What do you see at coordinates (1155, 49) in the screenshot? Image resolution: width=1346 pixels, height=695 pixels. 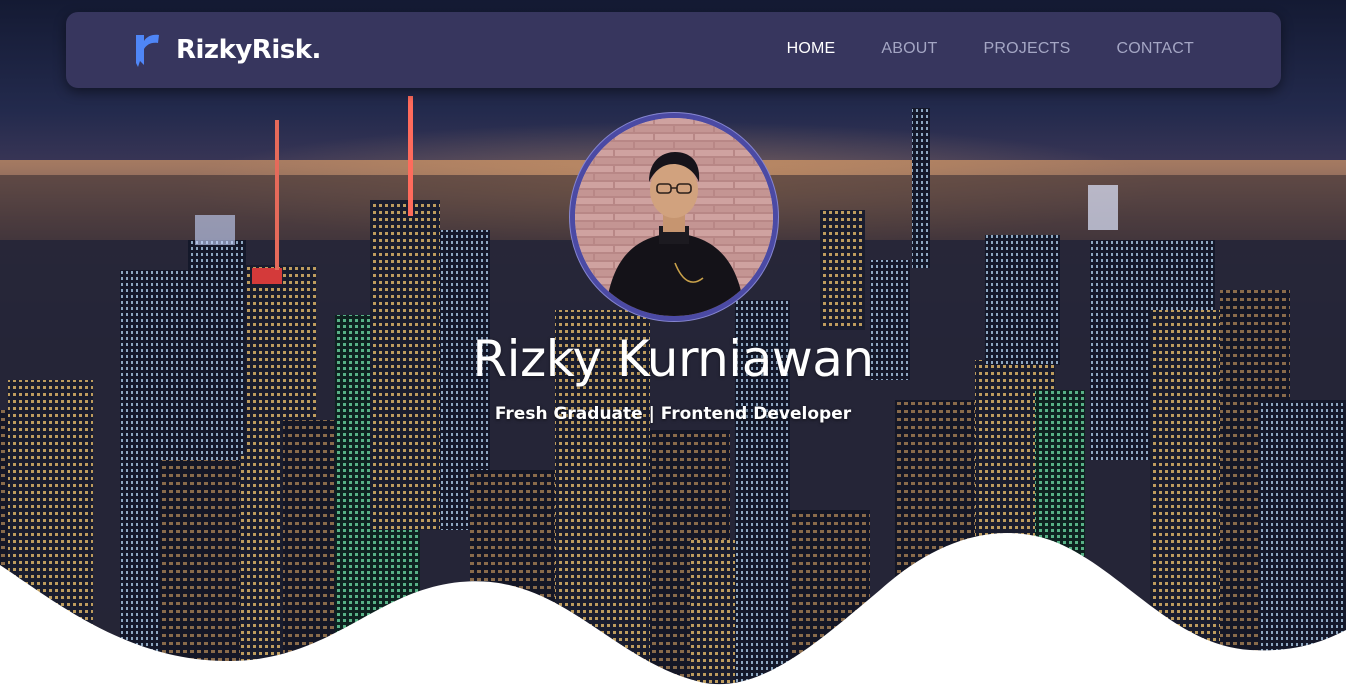 I see `nav-contact: CONTACT` at bounding box center [1155, 49].